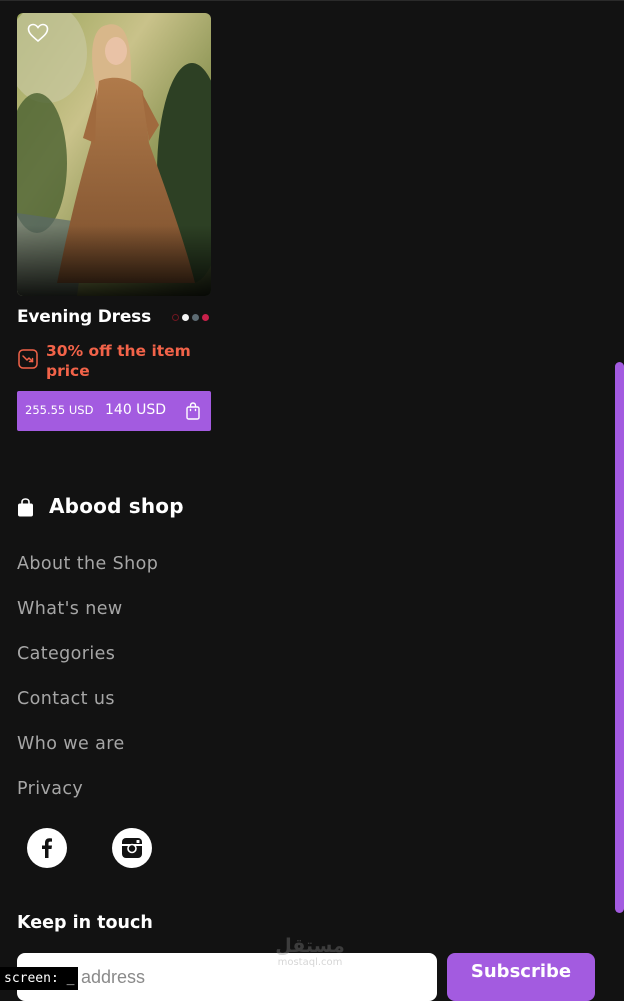 This screenshot has width=624, height=1001. I want to click on product-photo, so click(114, 154).